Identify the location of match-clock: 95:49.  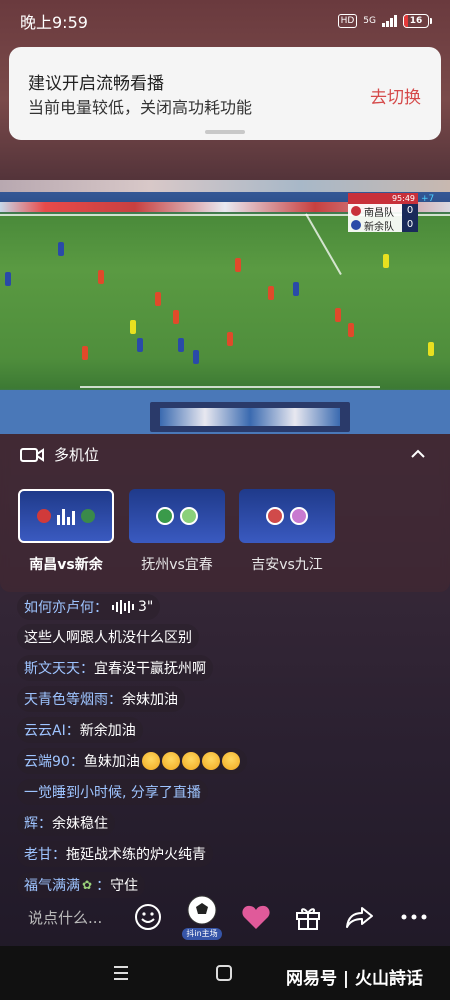
(403, 198).